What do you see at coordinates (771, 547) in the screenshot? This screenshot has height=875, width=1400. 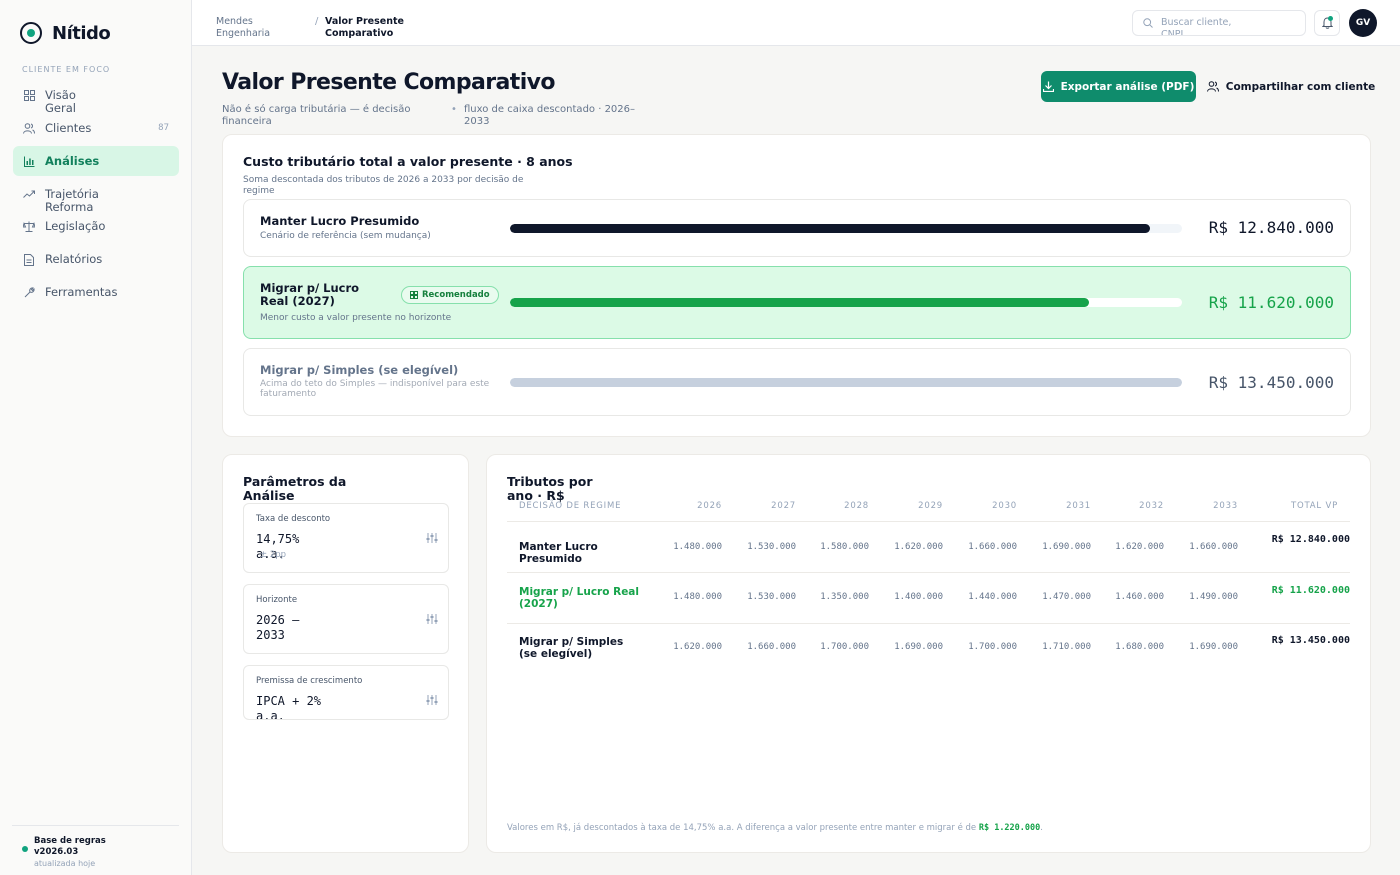 I see `row-value: 1.530.000` at bounding box center [771, 547].